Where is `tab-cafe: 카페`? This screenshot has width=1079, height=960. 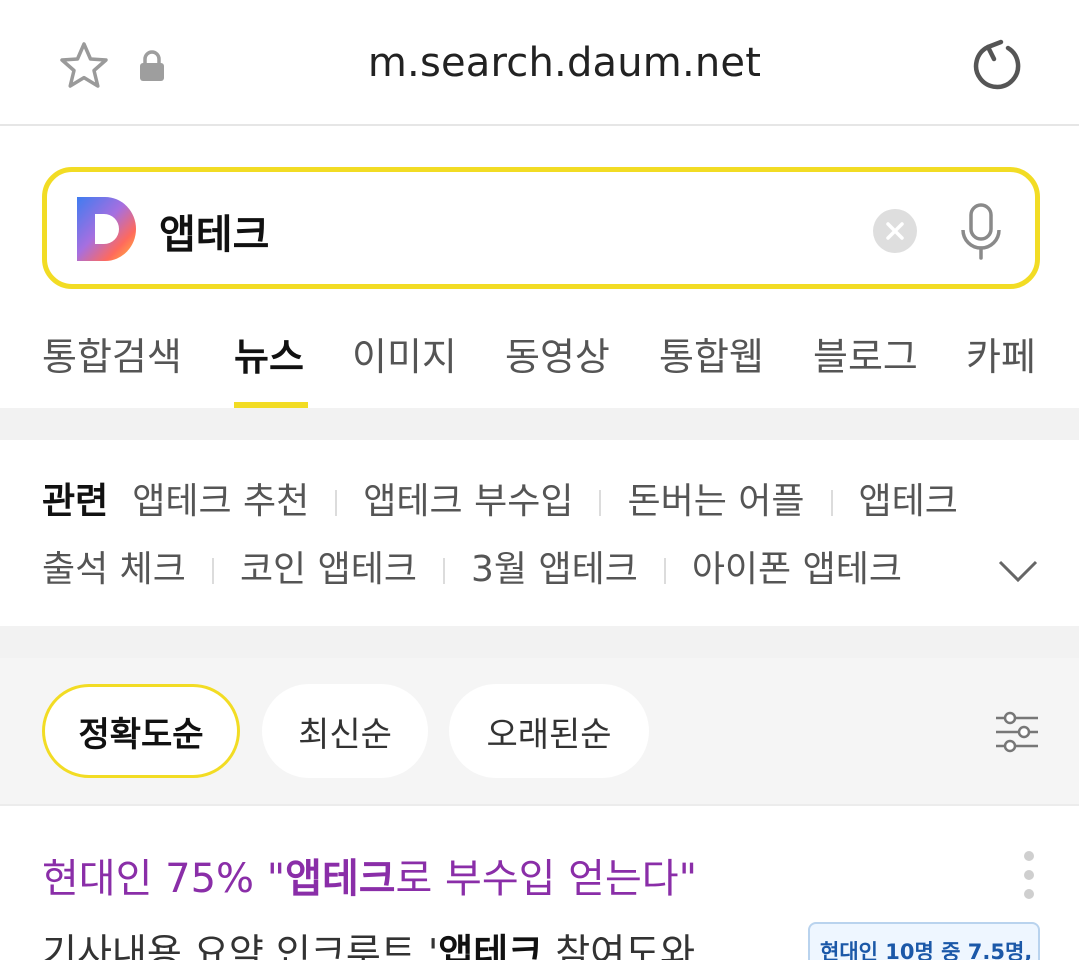 tab-cafe: 카페 is located at coordinates (1001, 353).